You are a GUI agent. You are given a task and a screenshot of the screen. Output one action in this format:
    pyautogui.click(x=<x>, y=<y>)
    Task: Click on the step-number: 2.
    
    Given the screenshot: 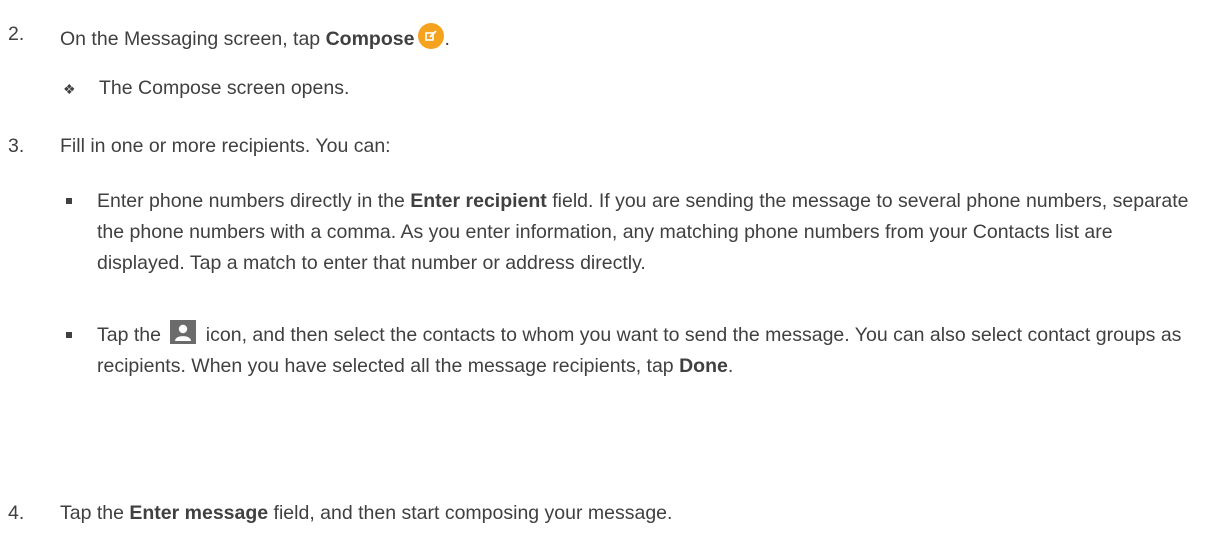 What is the action you would take?
    pyautogui.click(x=16, y=34)
    